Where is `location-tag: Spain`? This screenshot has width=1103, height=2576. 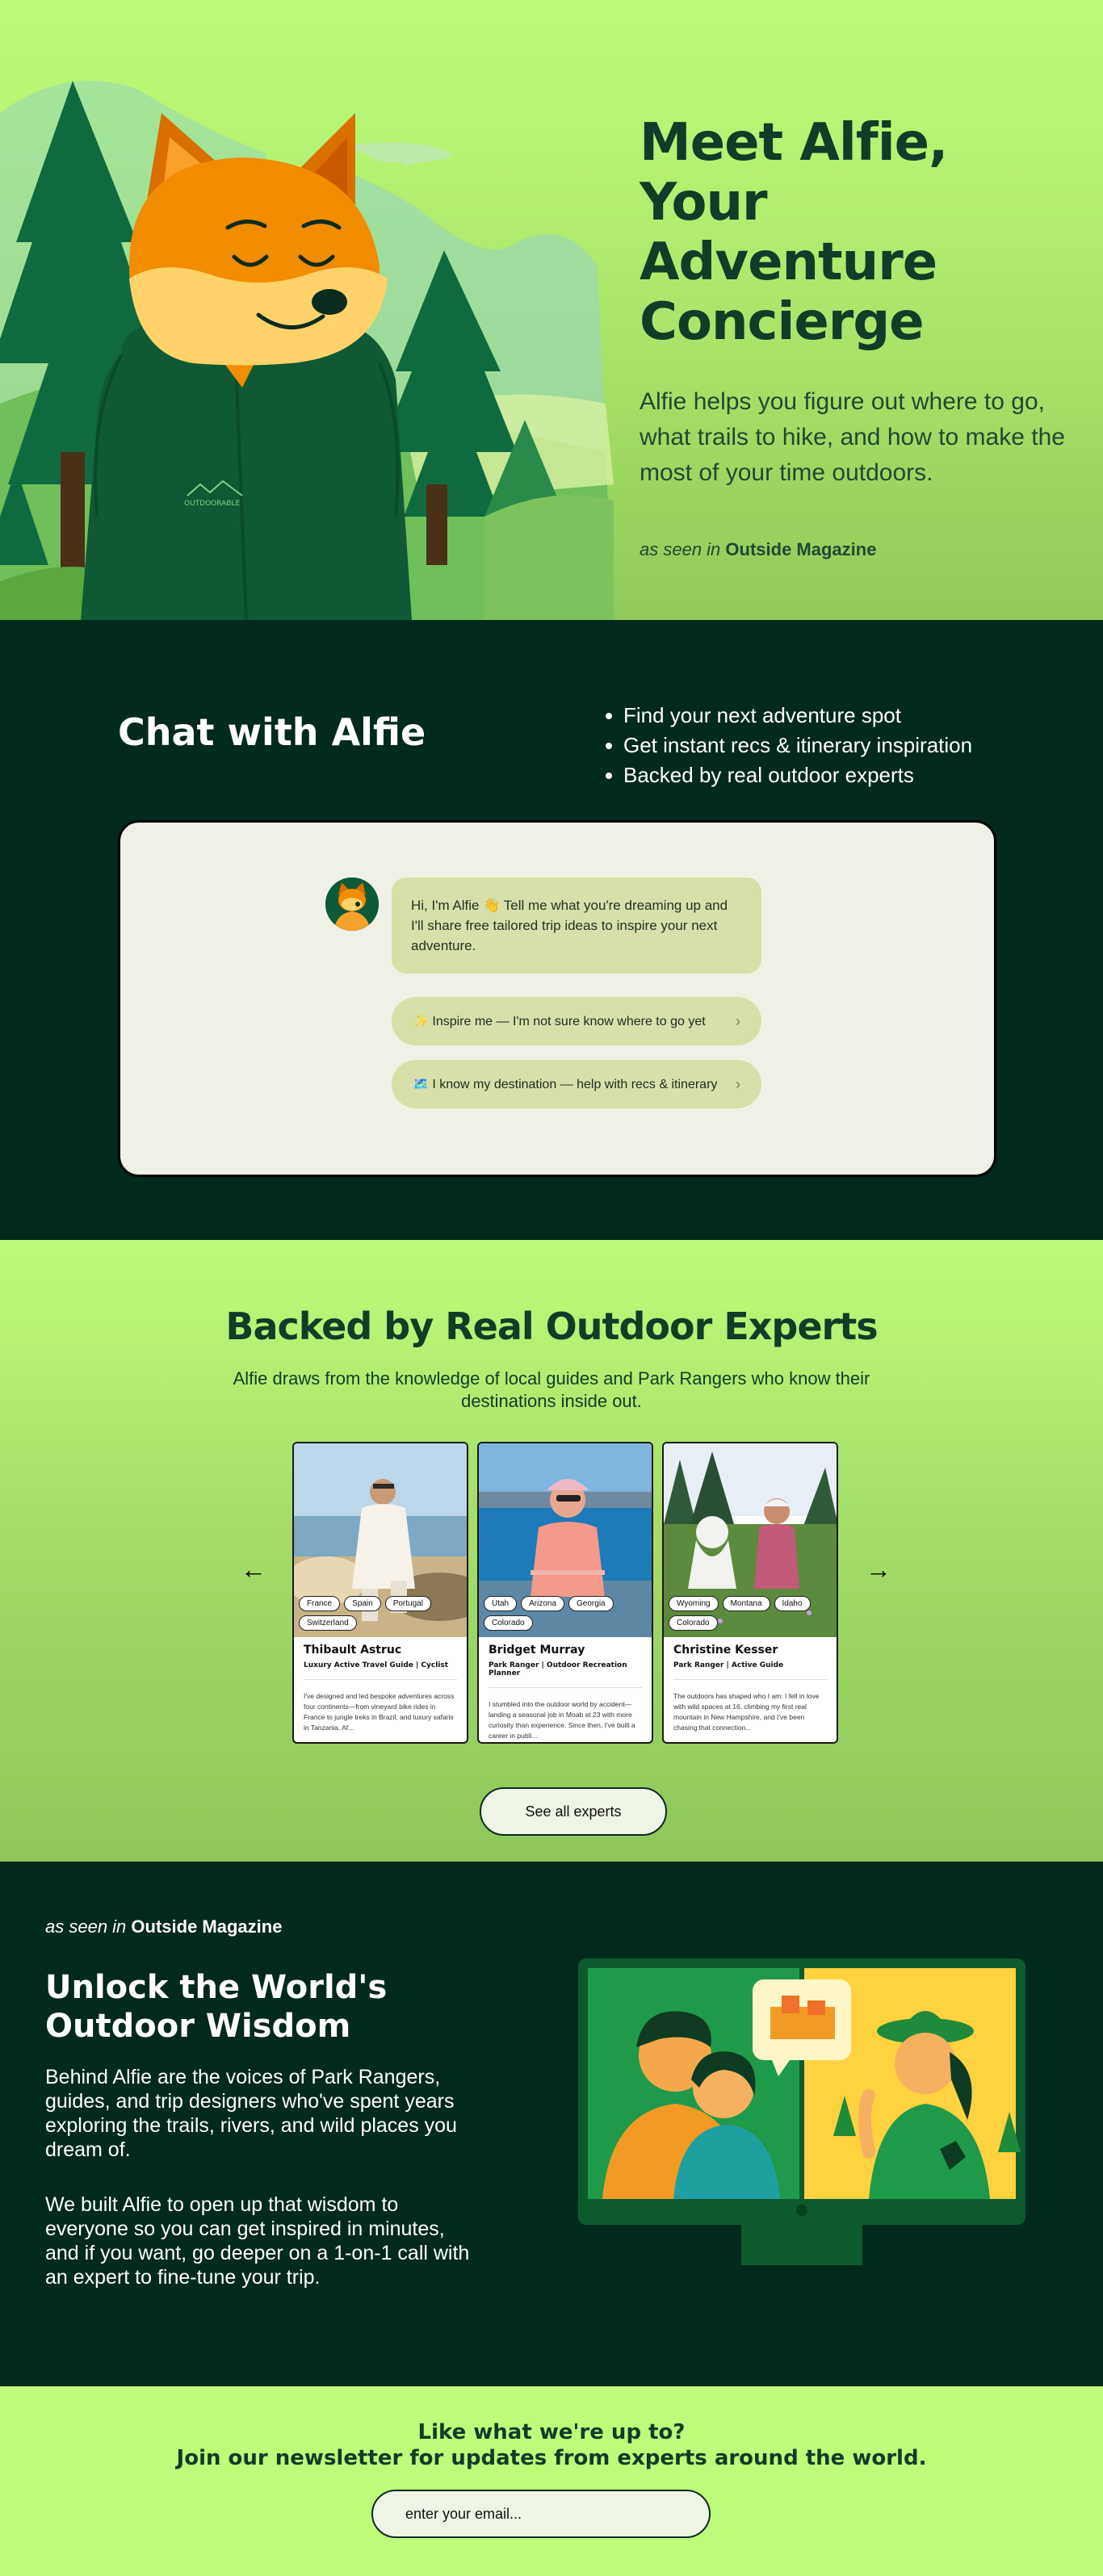 location-tag: Spain is located at coordinates (362, 1603).